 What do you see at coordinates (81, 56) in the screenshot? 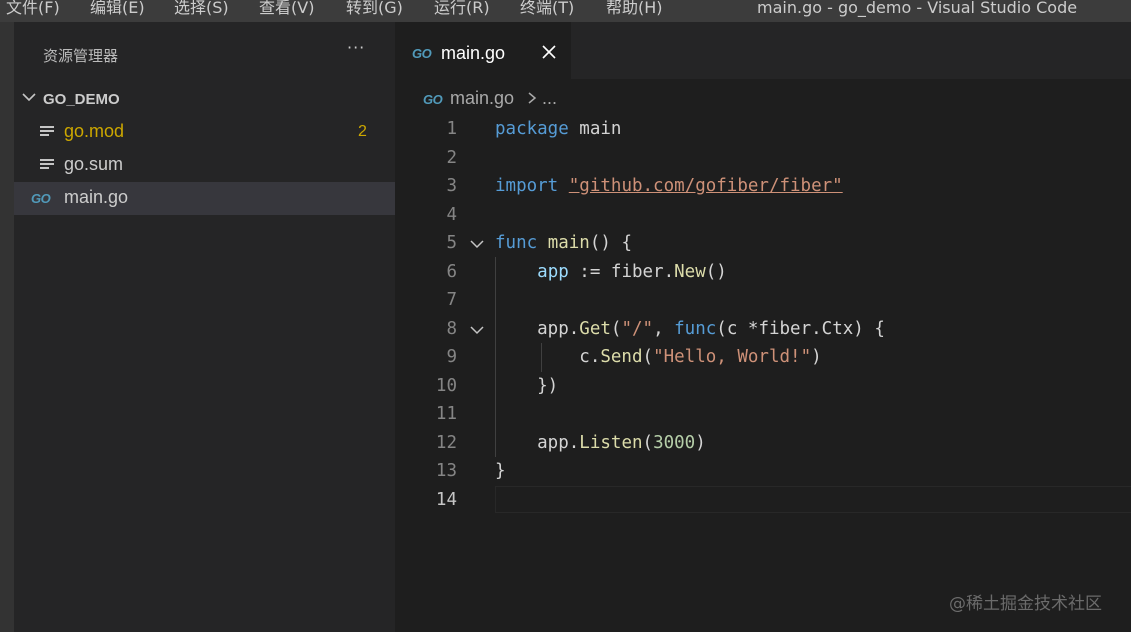
I see `explorer-title: 资源管理器` at bounding box center [81, 56].